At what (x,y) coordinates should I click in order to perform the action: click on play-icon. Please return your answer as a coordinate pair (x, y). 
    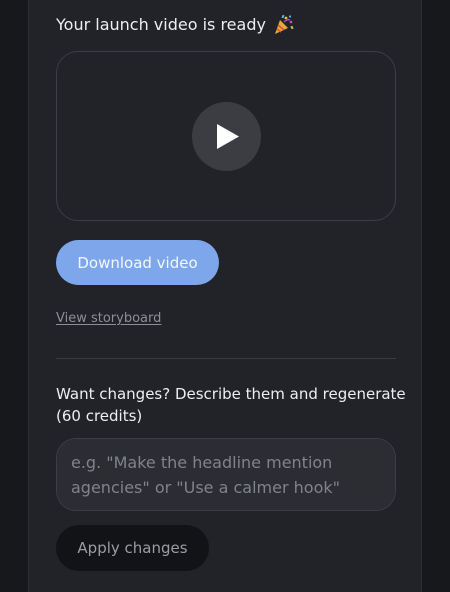
    Looking at the image, I should click on (228, 136).